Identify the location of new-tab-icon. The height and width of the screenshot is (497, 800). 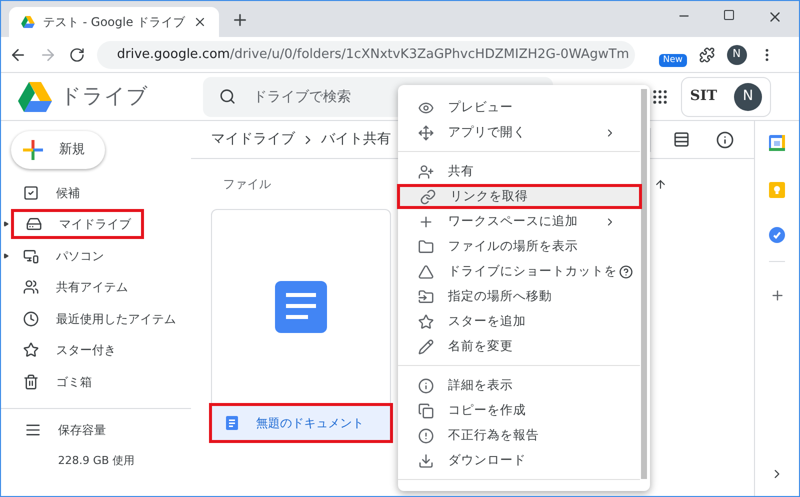
(240, 20).